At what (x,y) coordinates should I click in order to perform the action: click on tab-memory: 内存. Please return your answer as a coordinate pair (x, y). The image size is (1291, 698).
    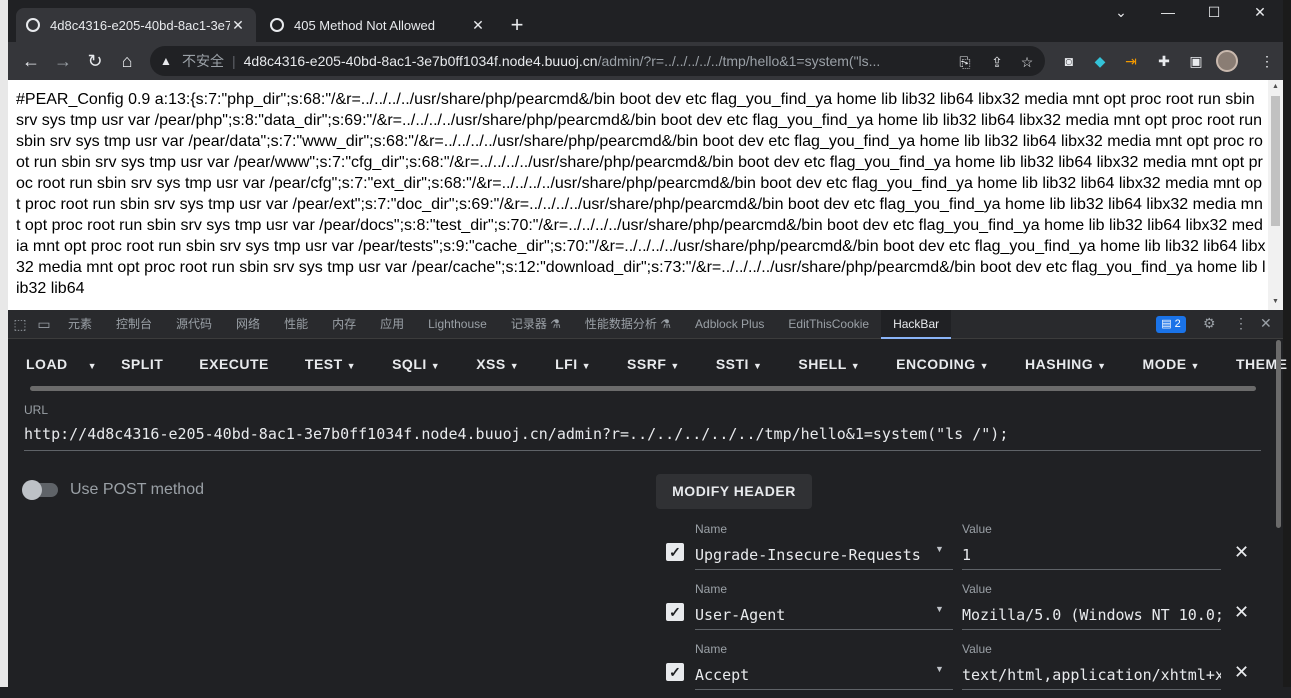
    Looking at the image, I should click on (344, 324).